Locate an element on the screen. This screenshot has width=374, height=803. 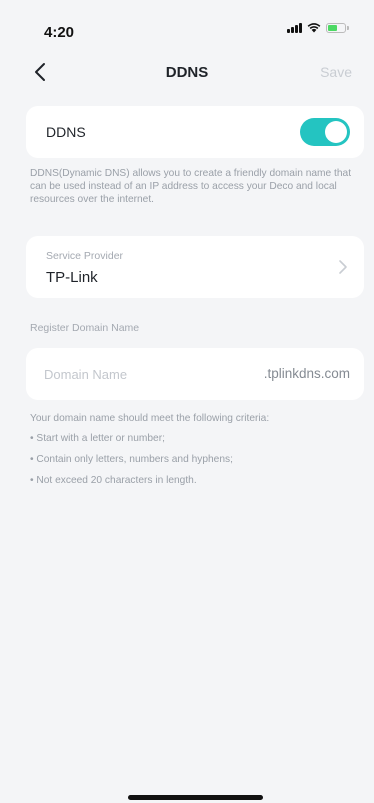
toggle-knob is located at coordinates (336, 132).